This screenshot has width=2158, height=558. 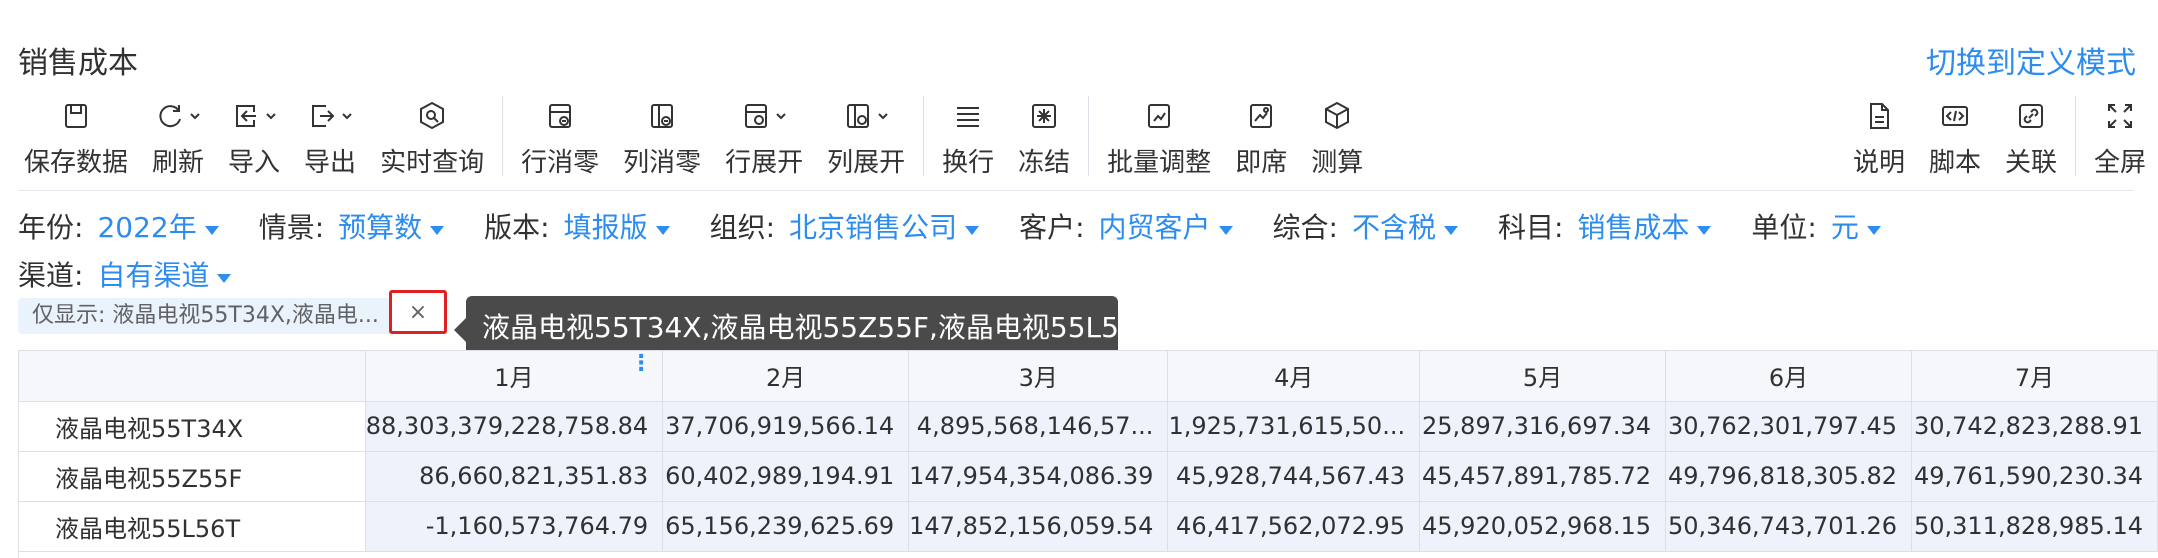 I want to click on tool-row-expand: 行展开, so click(x=764, y=140).